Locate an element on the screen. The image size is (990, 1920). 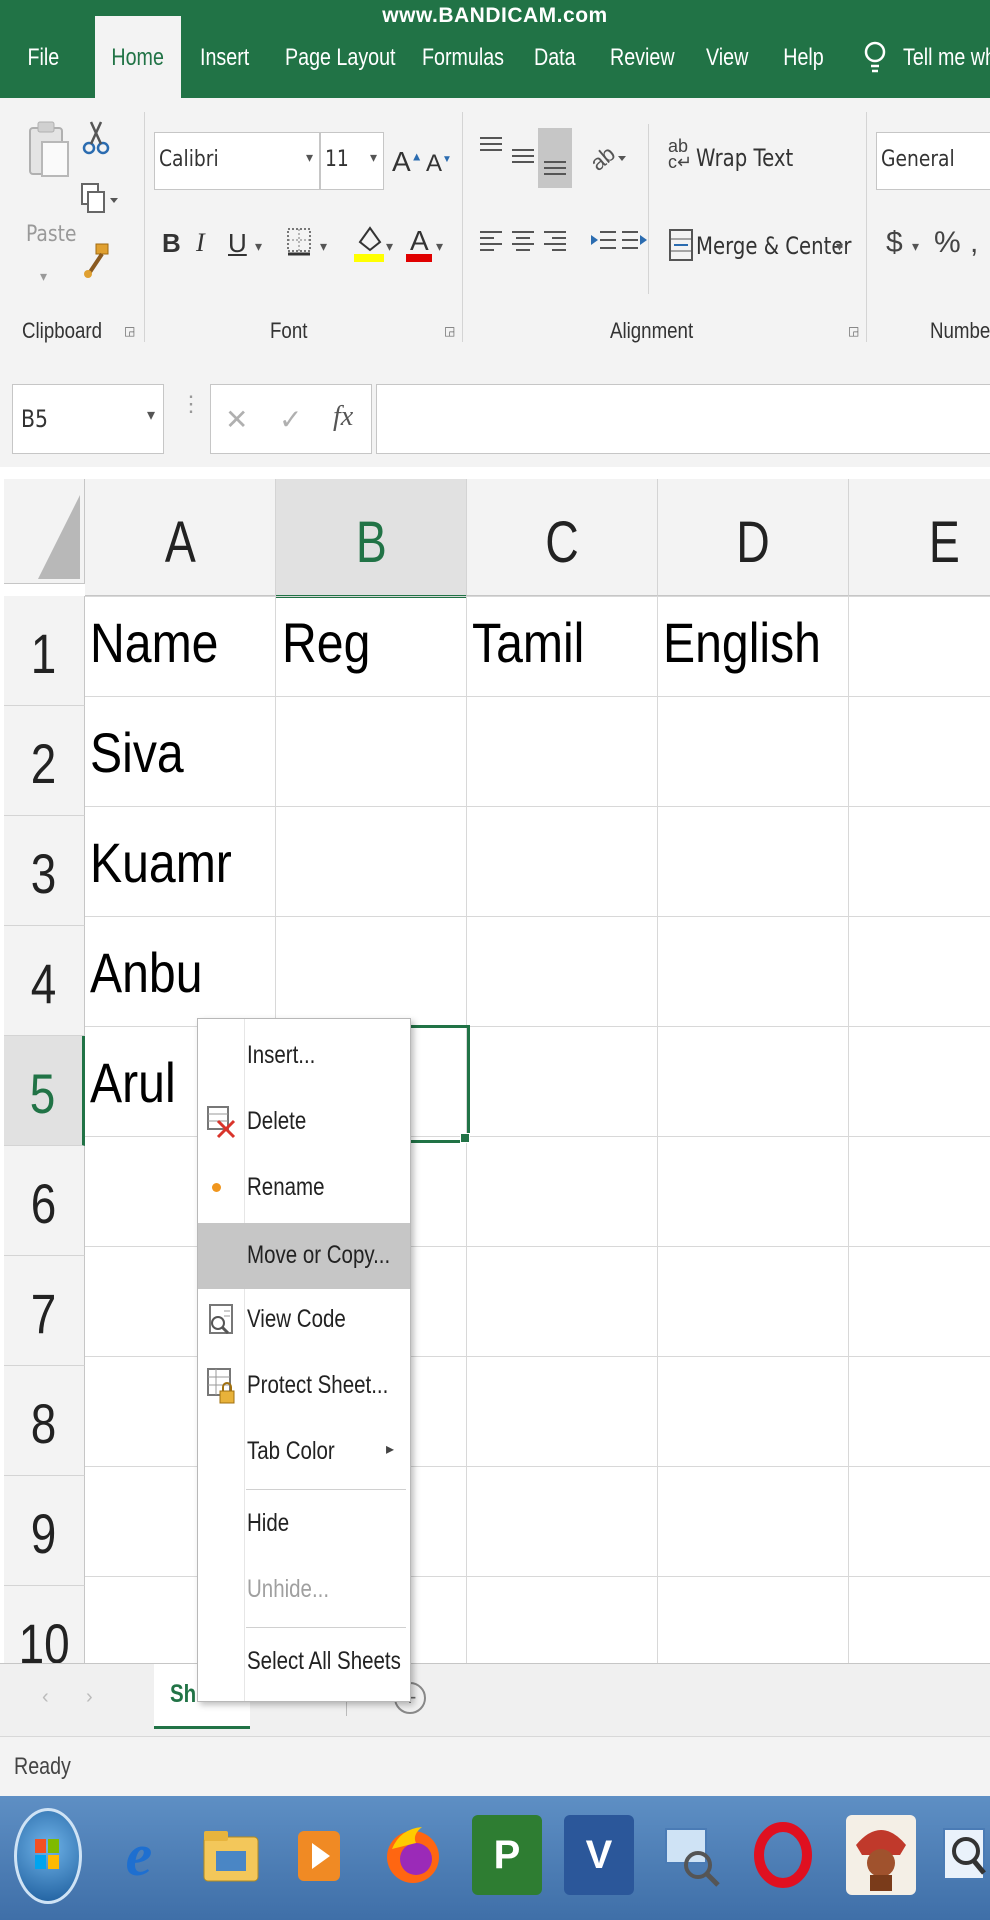
font-size-box: 11 ▾ is located at coordinates (352, 161).